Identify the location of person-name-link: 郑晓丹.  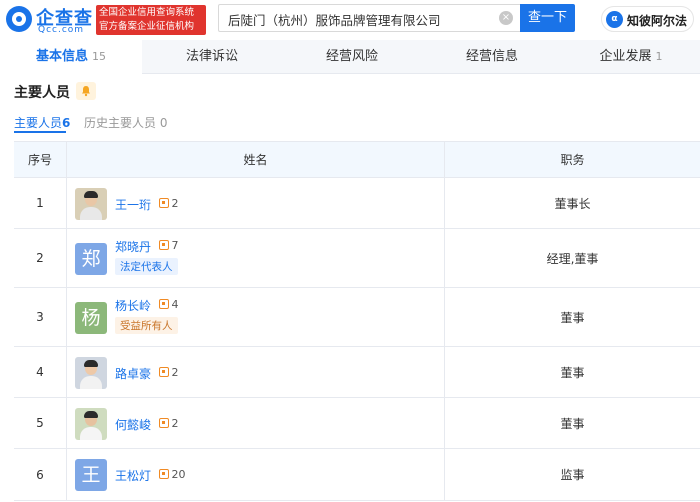
(133, 246).